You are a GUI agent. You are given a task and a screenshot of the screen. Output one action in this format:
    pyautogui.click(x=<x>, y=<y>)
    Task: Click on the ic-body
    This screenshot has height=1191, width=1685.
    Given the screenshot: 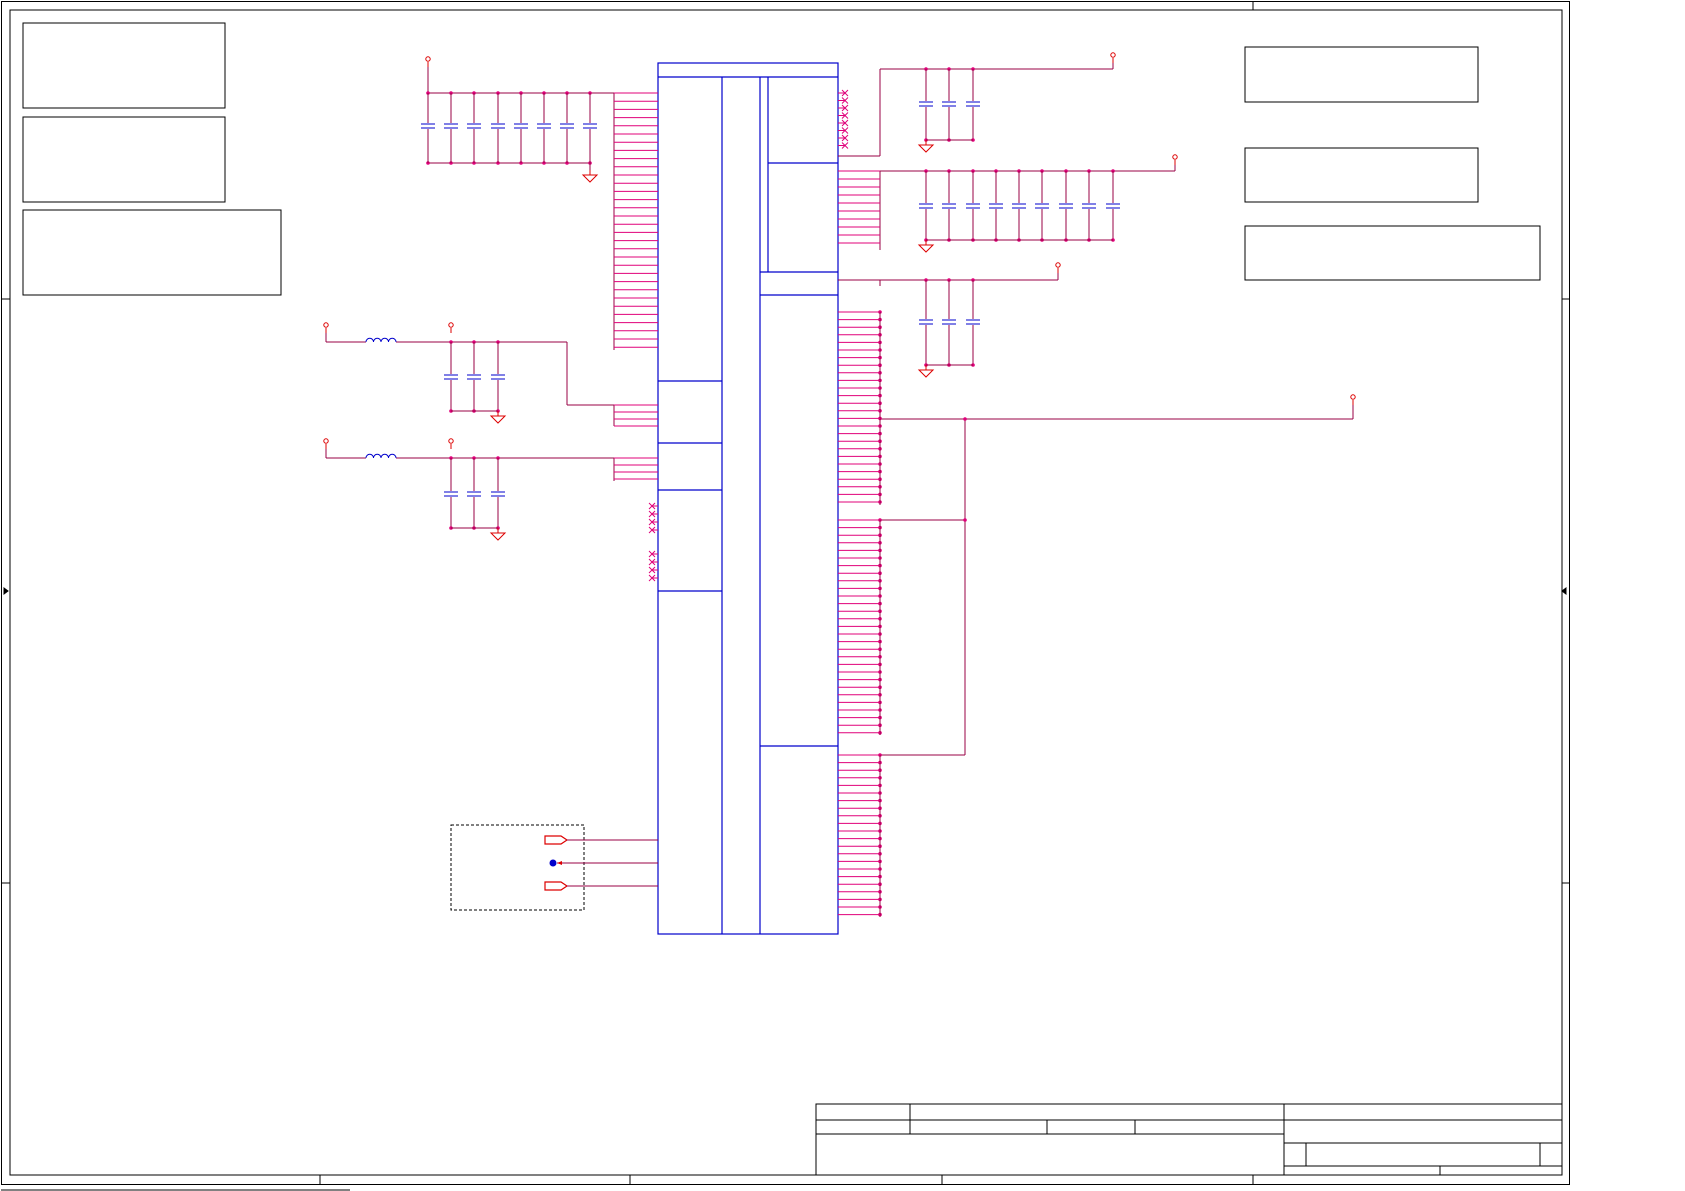 What is the action you would take?
    pyautogui.click(x=748, y=498)
    